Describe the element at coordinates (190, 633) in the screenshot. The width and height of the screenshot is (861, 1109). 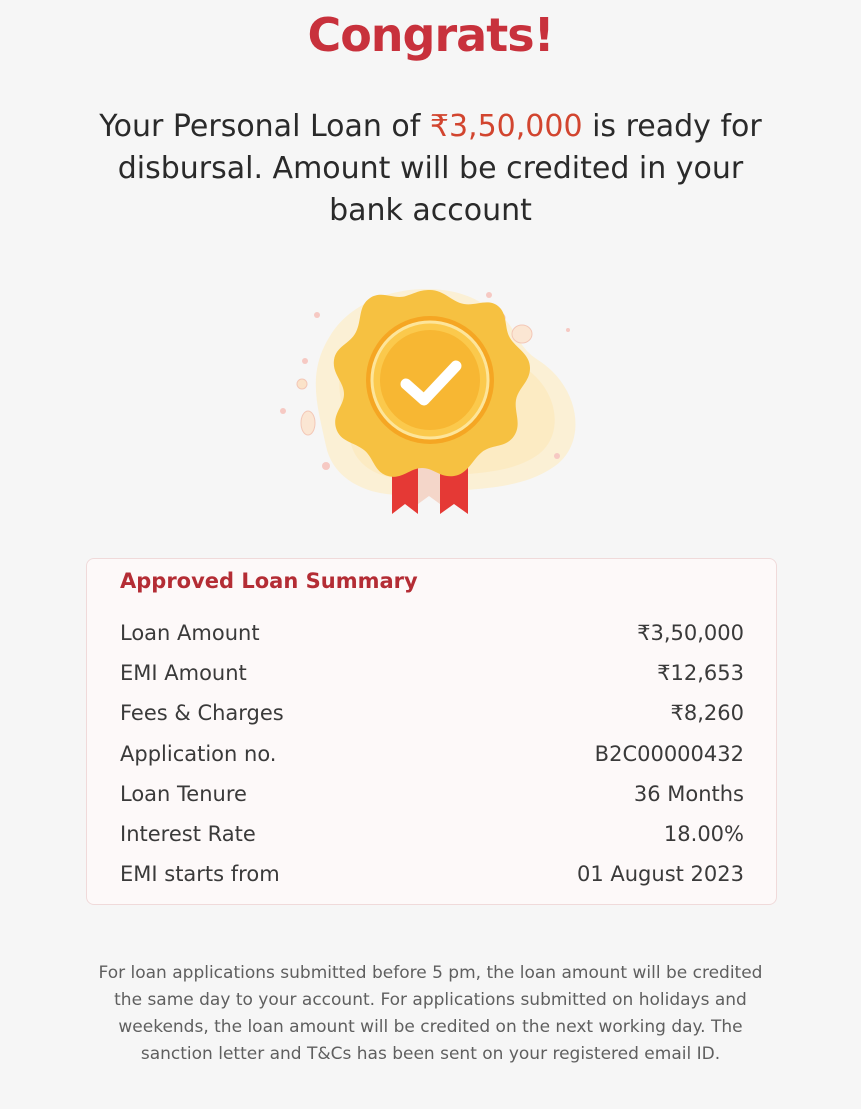
I see `row-label: Loan Amount` at that location.